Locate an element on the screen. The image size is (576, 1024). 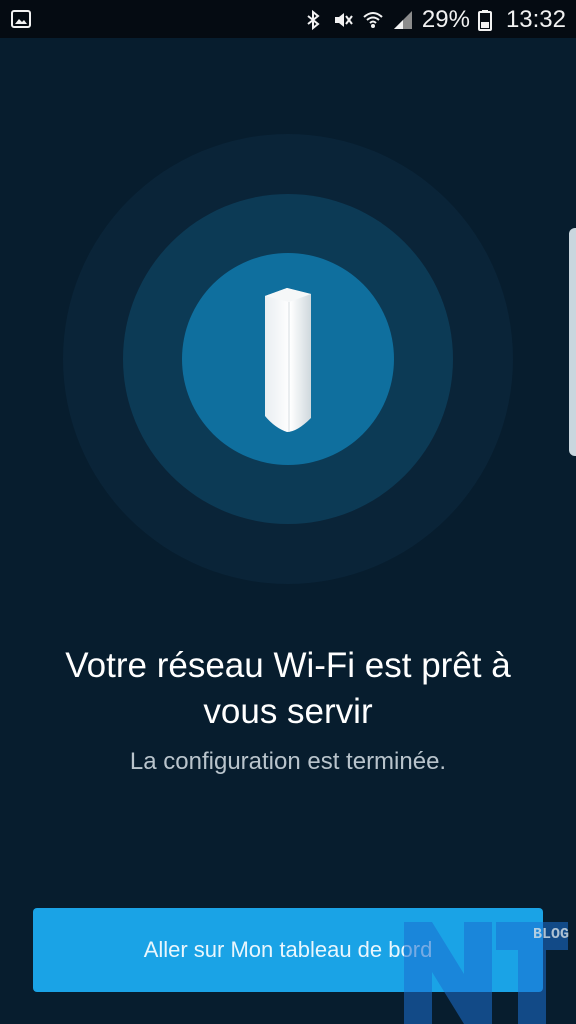
image-icon is located at coordinates (21, 19).